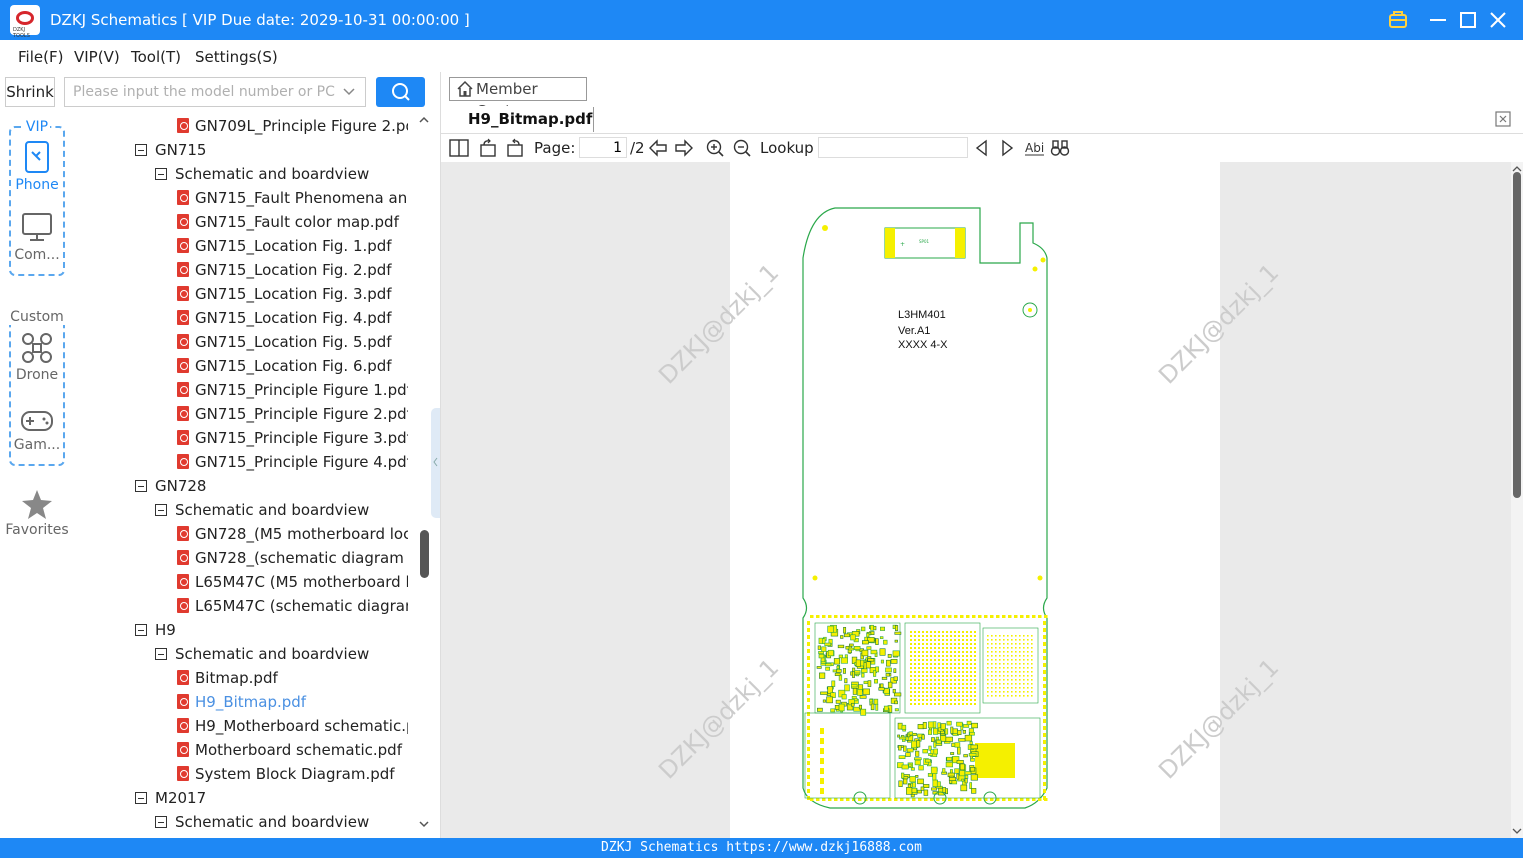 The height and width of the screenshot is (858, 1523). I want to click on tree-item-label: GN715_Principle Figure 4.pdf, so click(301, 462).